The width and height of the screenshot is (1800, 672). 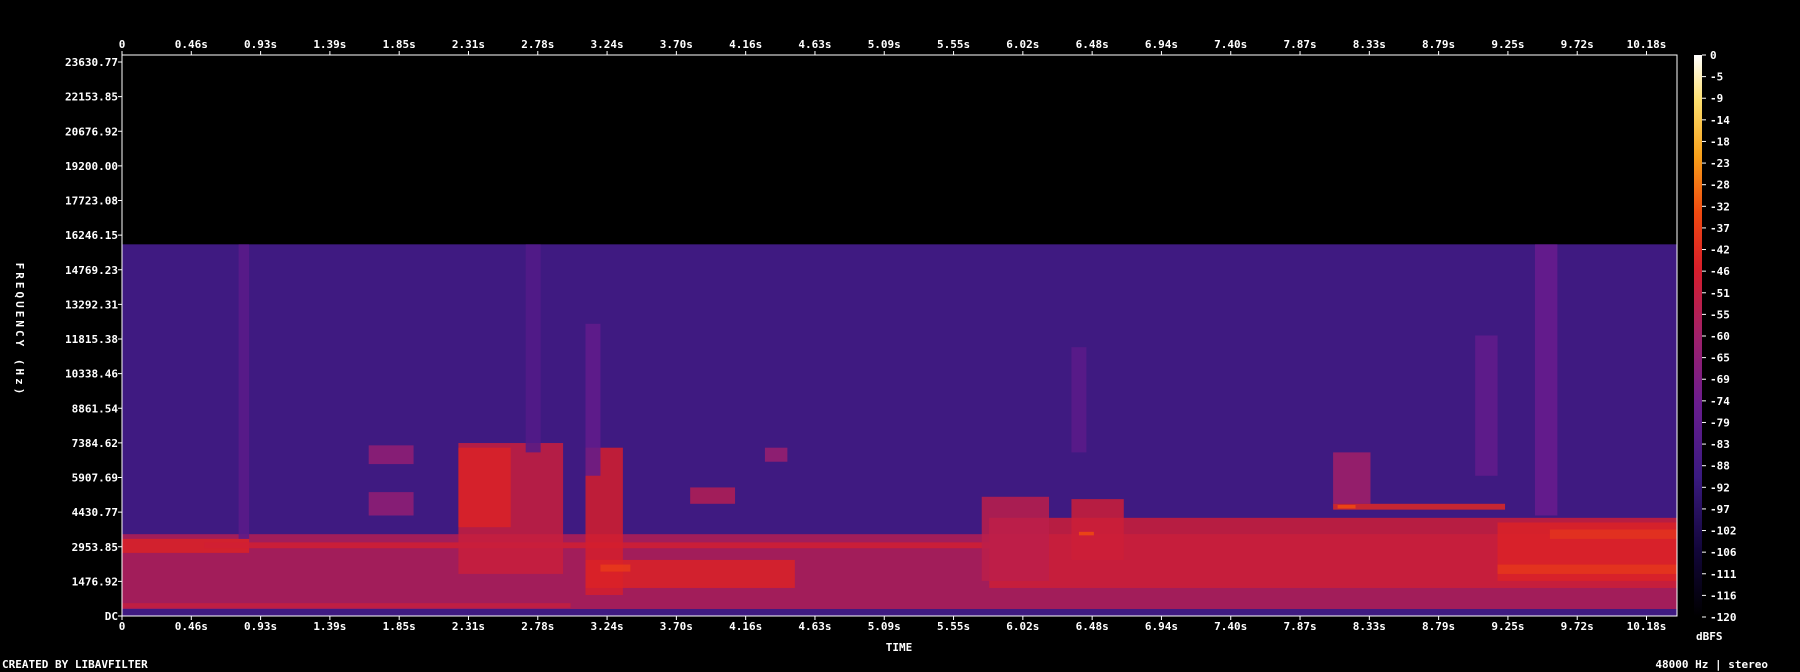 I want to click on x-tick-label-bottom: 6.02s, so click(x=1022, y=626).